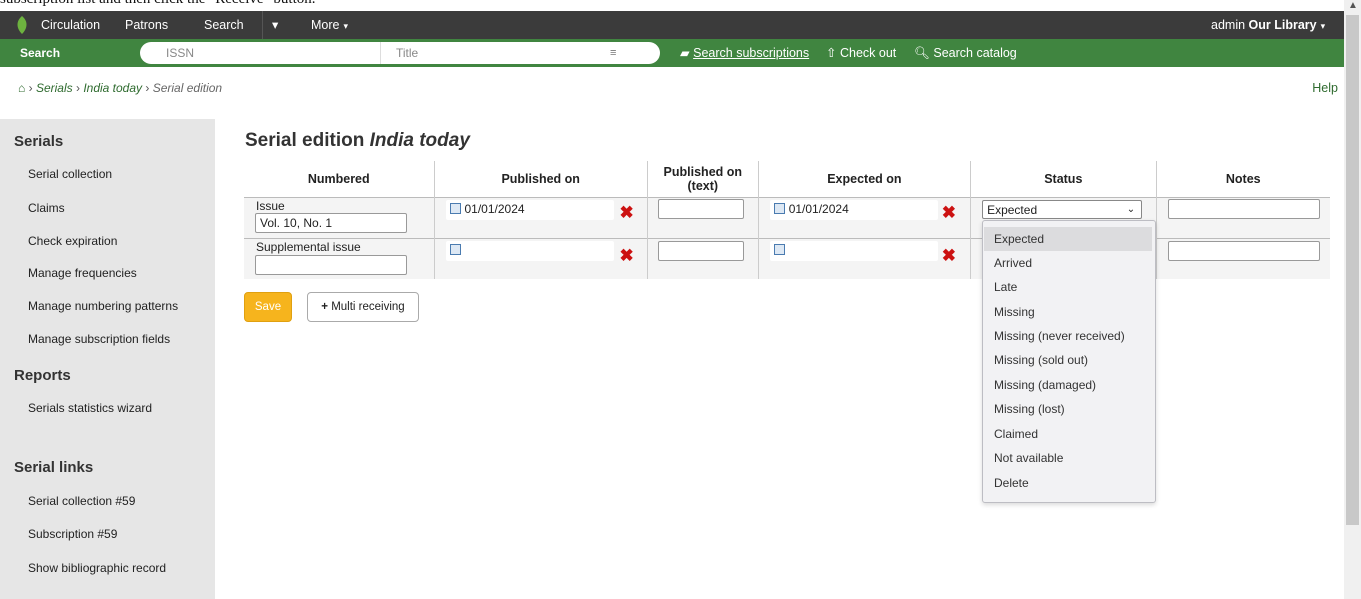 The image size is (1361, 599). What do you see at coordinates (187, 88) in the screenshot?
I see `breadcrumb-current: Serial edition` at bounding box center [187, 88].